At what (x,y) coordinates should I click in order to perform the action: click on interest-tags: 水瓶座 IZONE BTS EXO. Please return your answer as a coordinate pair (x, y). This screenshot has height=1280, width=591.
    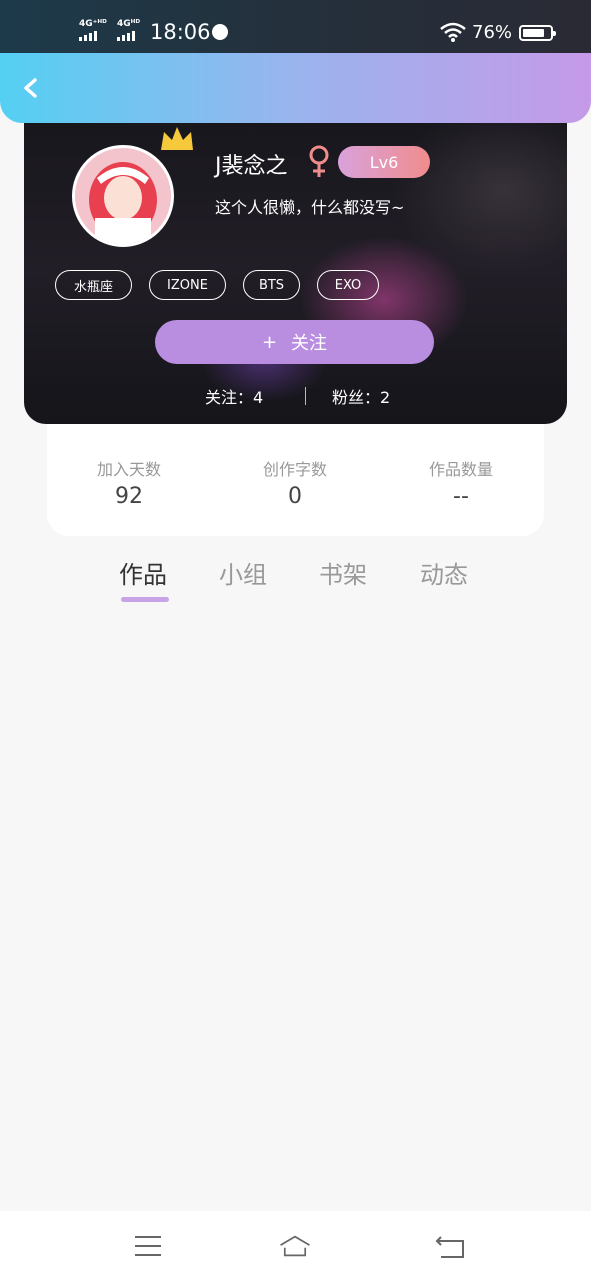
    Looking at the image, I should click on (217, 285).